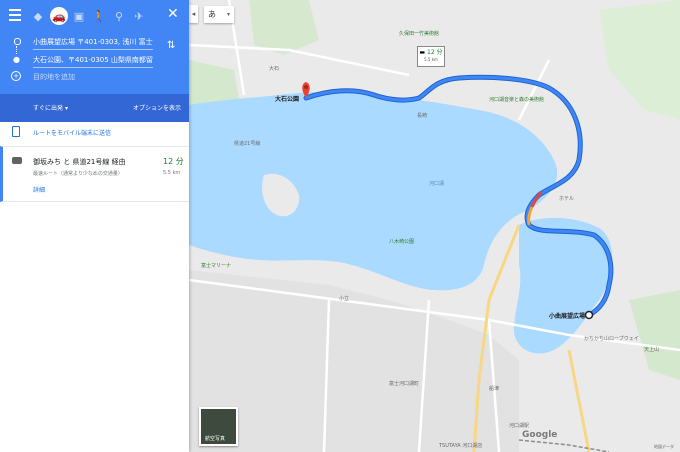 This screenshot has width=680, height=452. I want to click on car-icon: 🚗, so click(59, 16).